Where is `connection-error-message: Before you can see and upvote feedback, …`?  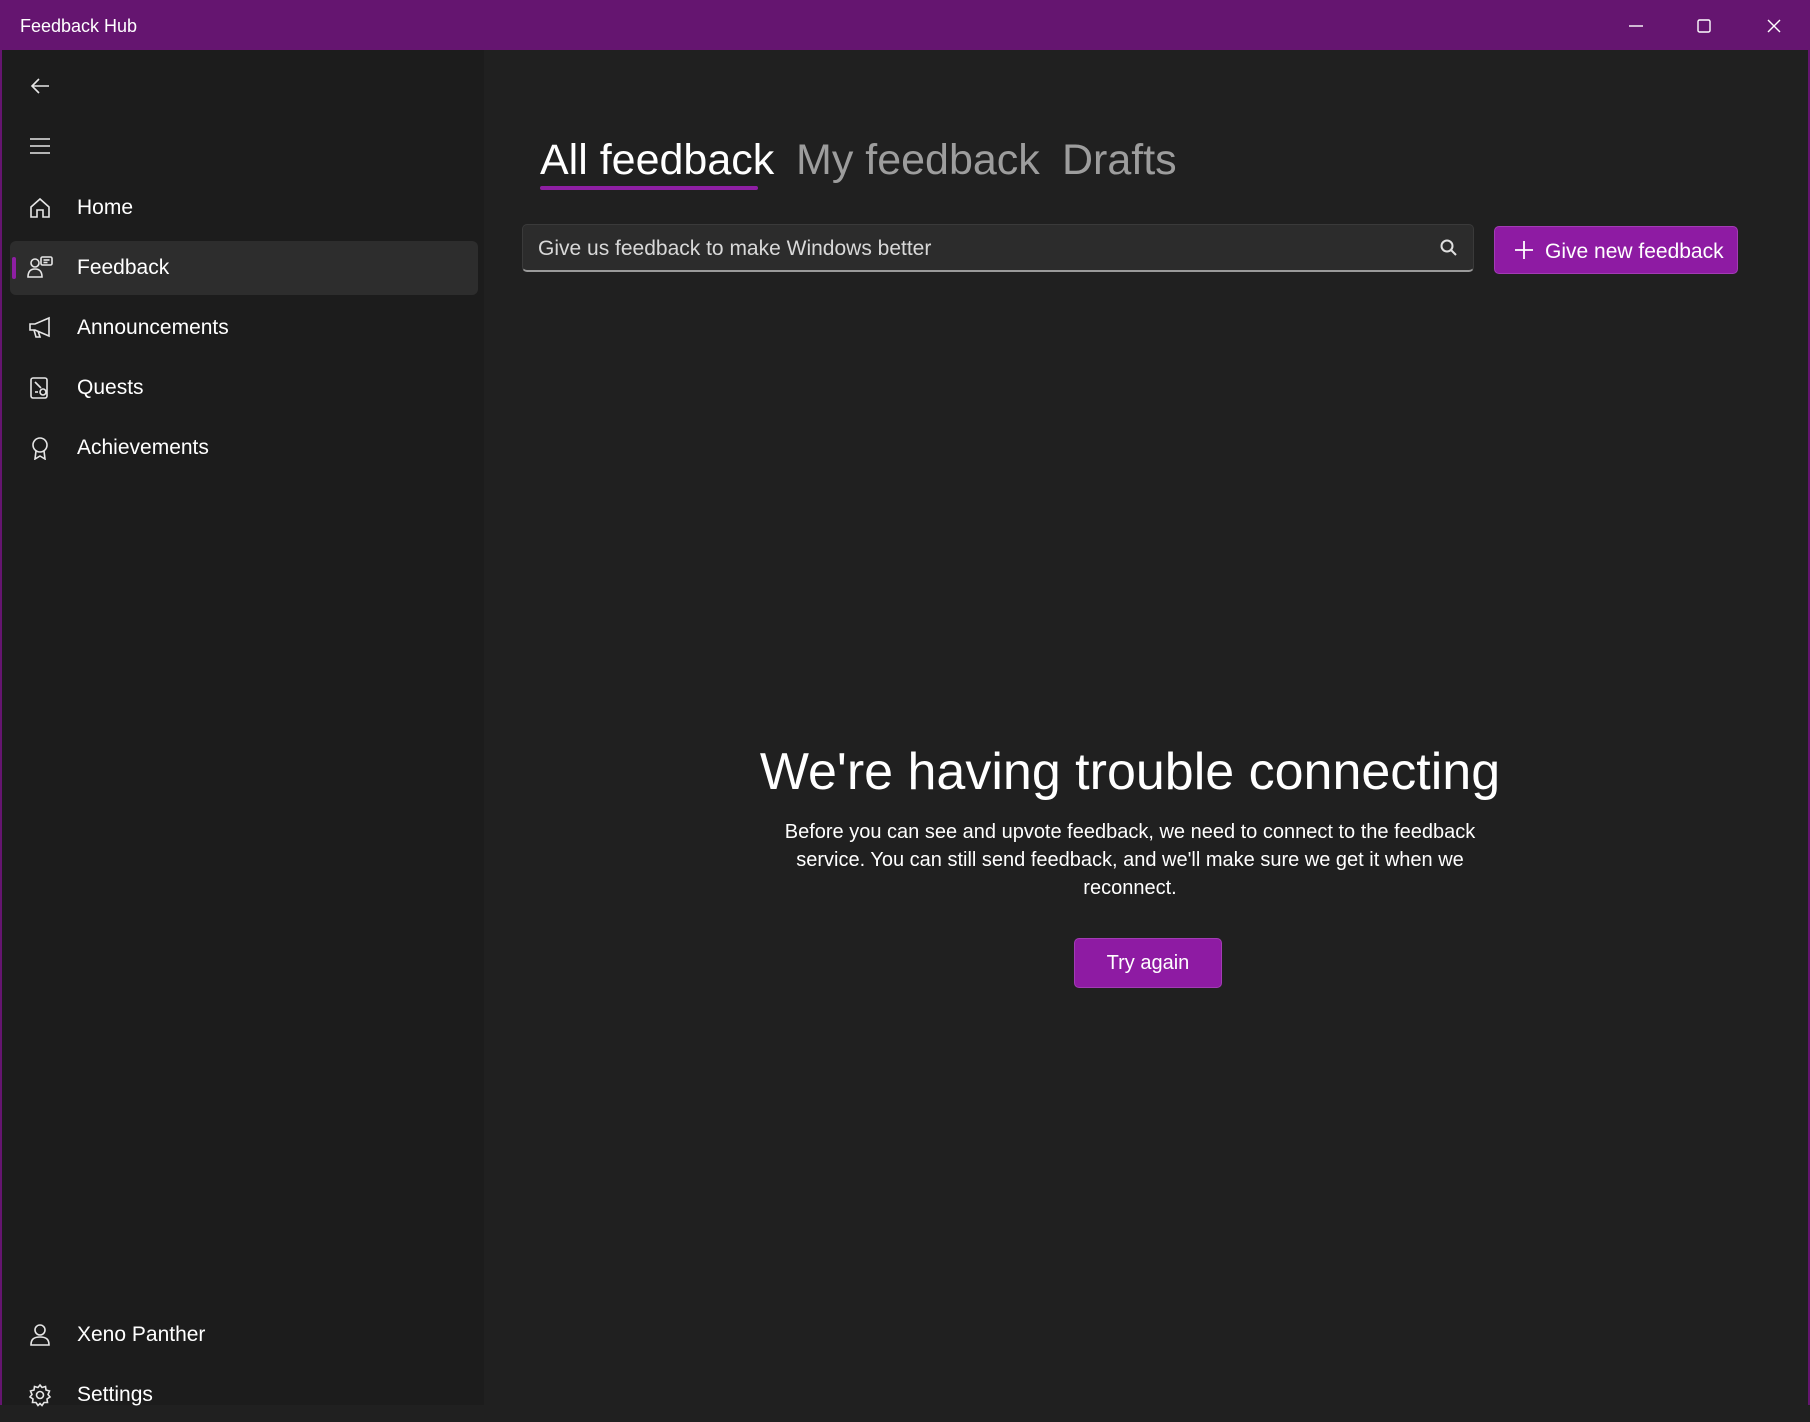
connection-error-message: Before you can see and upvote feedback, … is located at coordinates (1130, 860).